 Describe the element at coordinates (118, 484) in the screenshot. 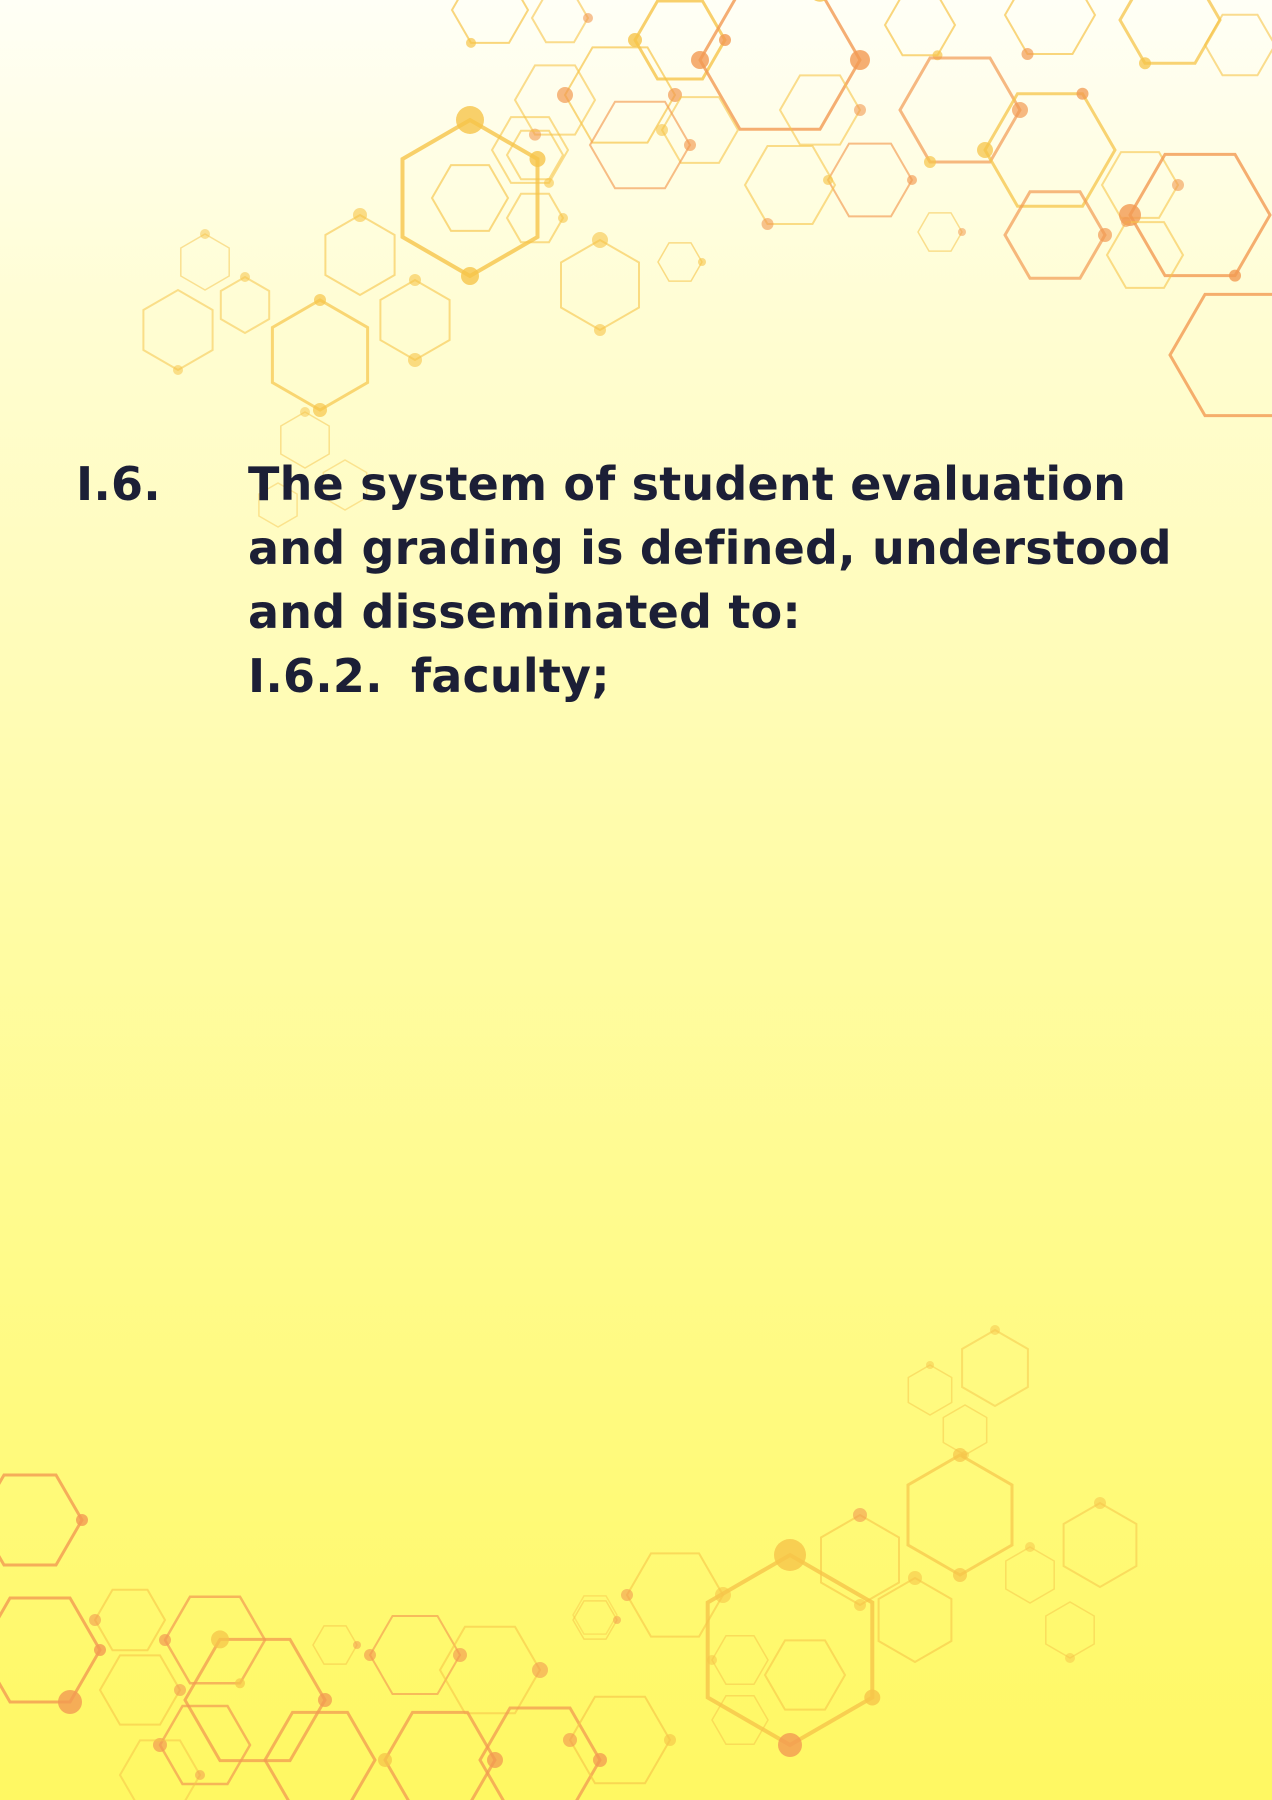

I see `section-number: I.6.` at that location.